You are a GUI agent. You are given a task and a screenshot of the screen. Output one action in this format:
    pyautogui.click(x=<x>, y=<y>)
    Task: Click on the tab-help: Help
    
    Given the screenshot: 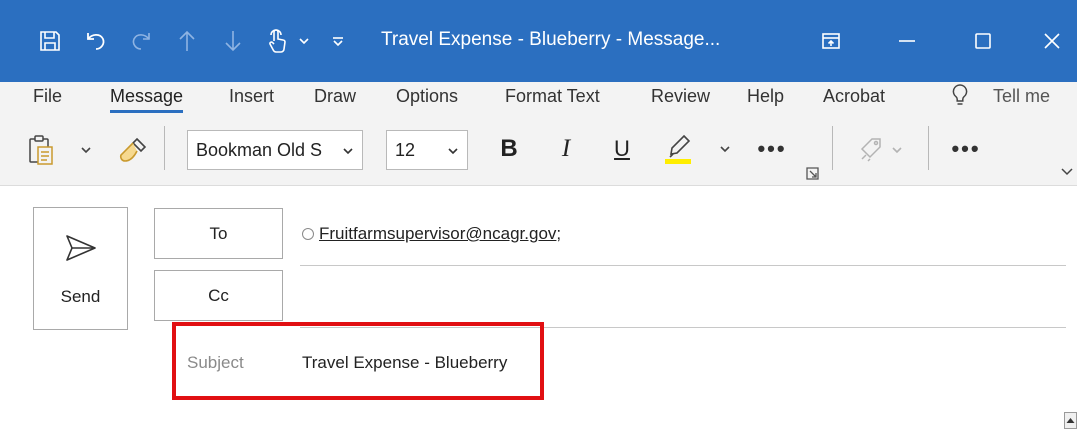 What is the action you would take?
    pyautogui.click(x=765, y=96)
    